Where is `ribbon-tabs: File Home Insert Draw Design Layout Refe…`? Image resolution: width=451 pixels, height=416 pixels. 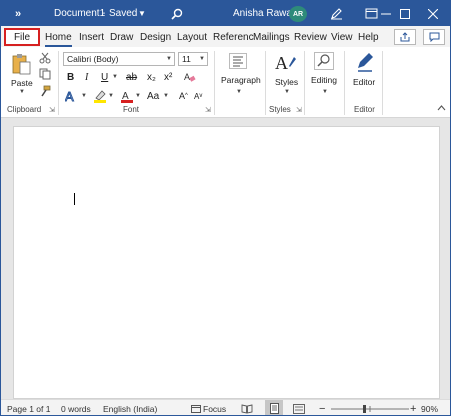 ribbon-tabs: File Home Insert Draw Design Layout Refe… is located at coordinates (225, 36).